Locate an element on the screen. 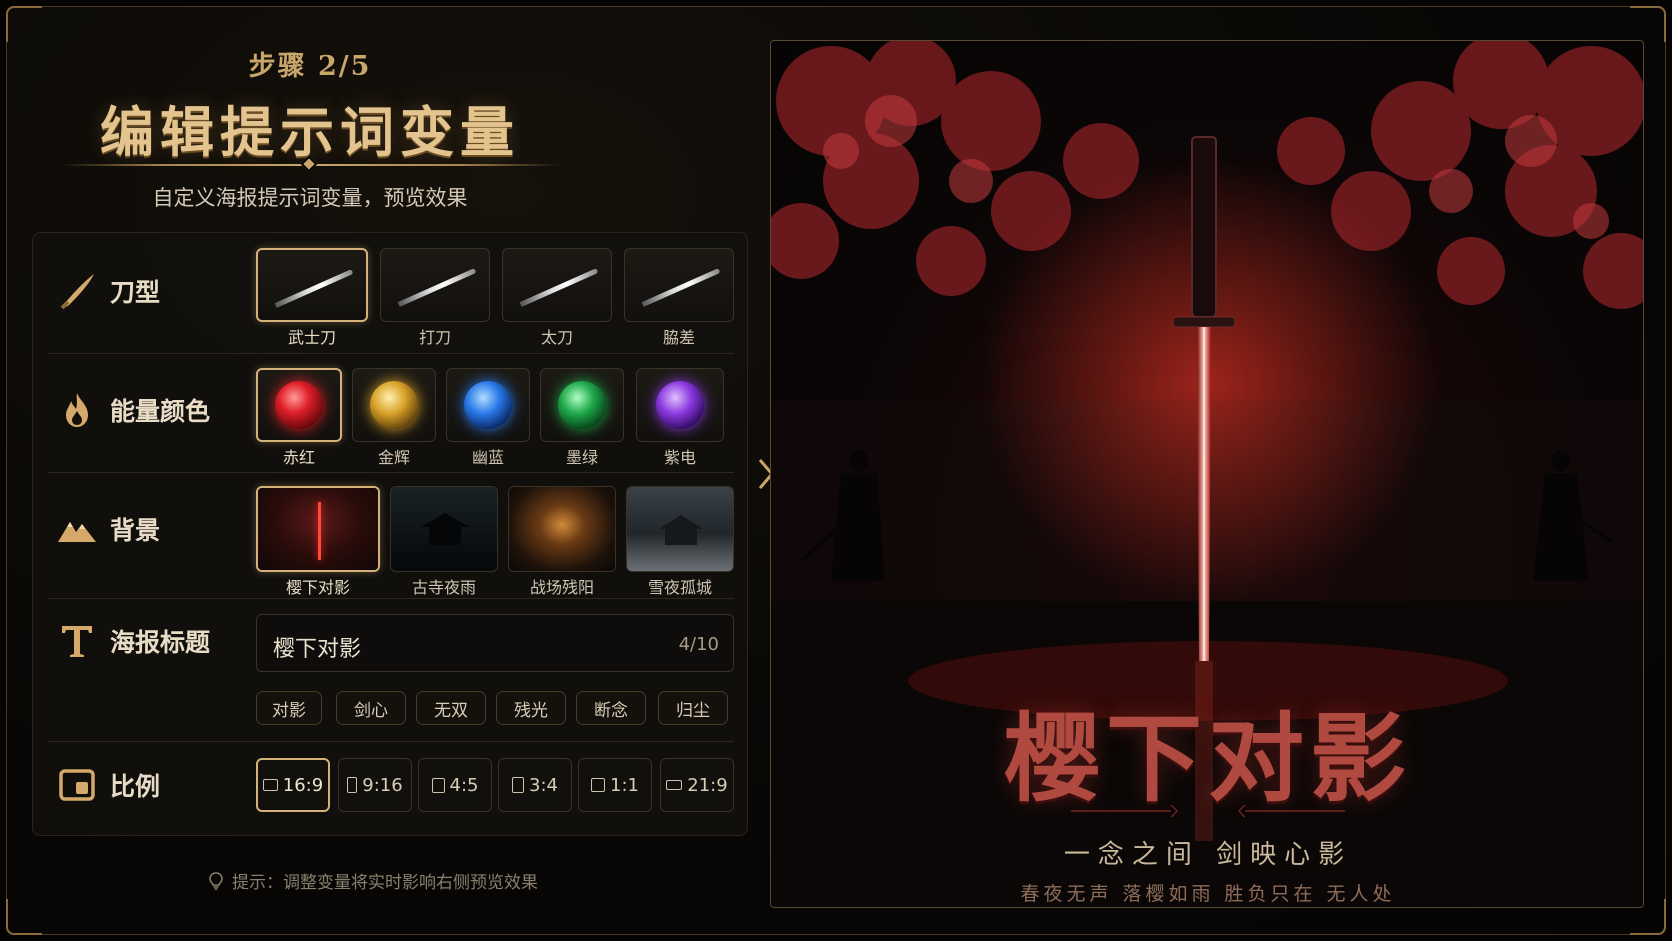 The height and width of the screenshot is (941, 1672). poster-title-input: 樱下对影 4/10 is located at coordinates (495, 643).